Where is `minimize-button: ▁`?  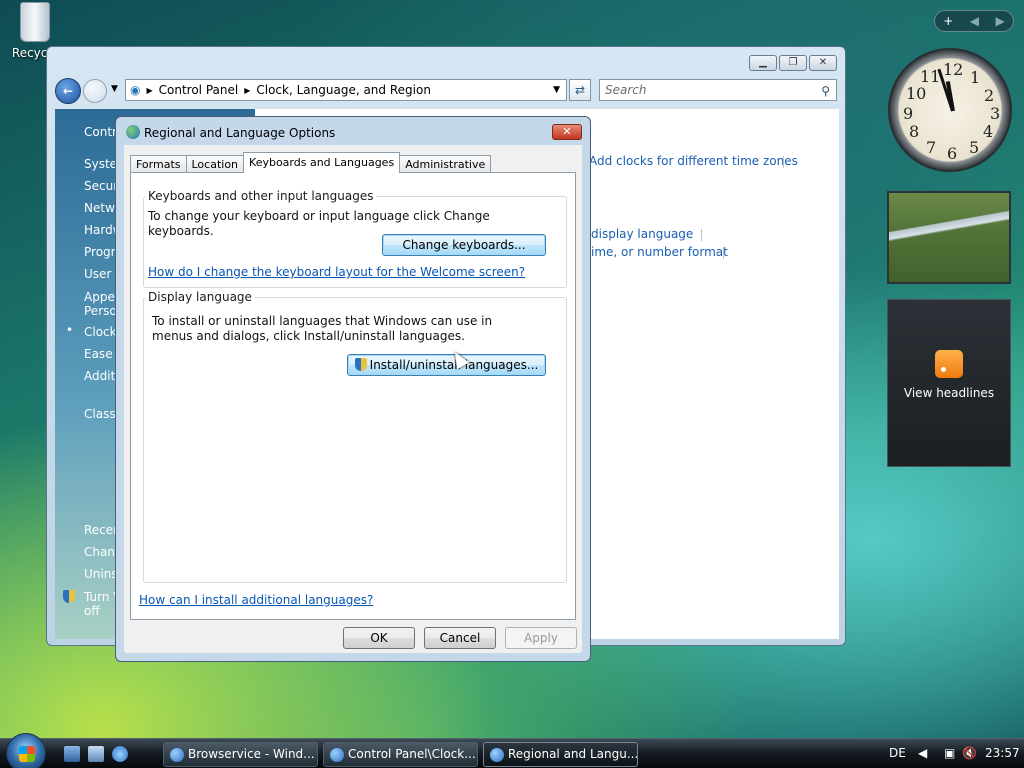
minimize-button: ▁ is located at coordinates (763, 63).